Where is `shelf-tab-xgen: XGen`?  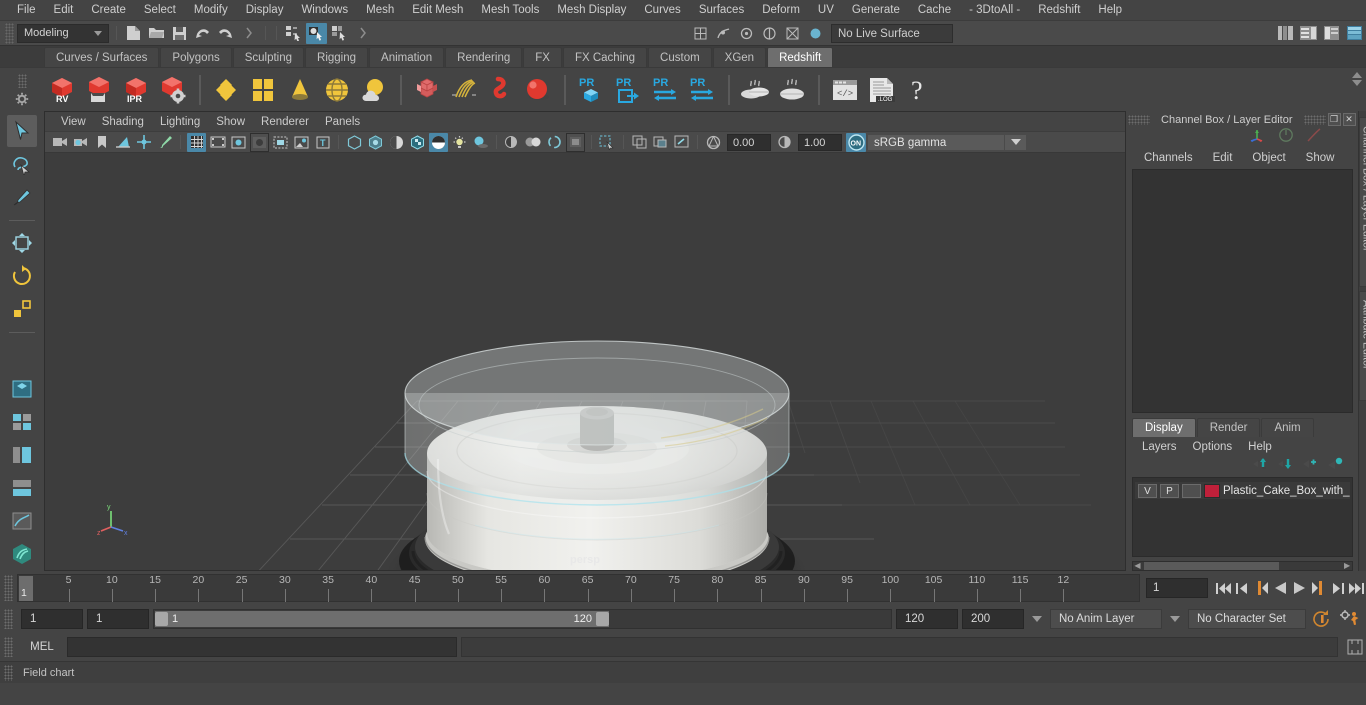
shelf-tab-xgen: XGen is located at coordinates (739, 57).